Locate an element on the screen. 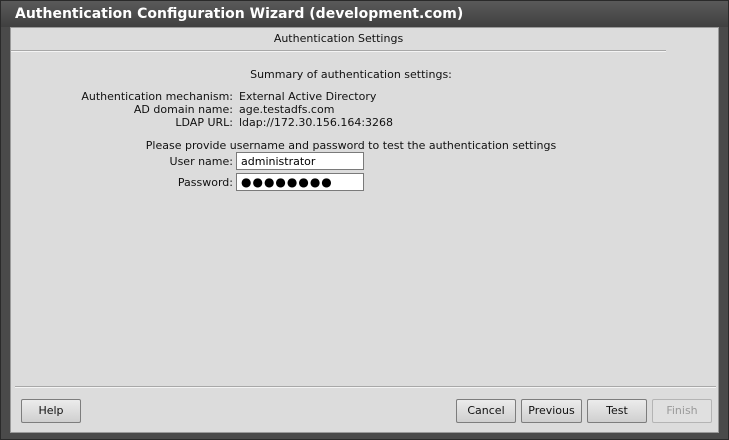 The height and width of the screenshot is (440, 729). cancel-button: Cancel is located at coordinates (486, 411).